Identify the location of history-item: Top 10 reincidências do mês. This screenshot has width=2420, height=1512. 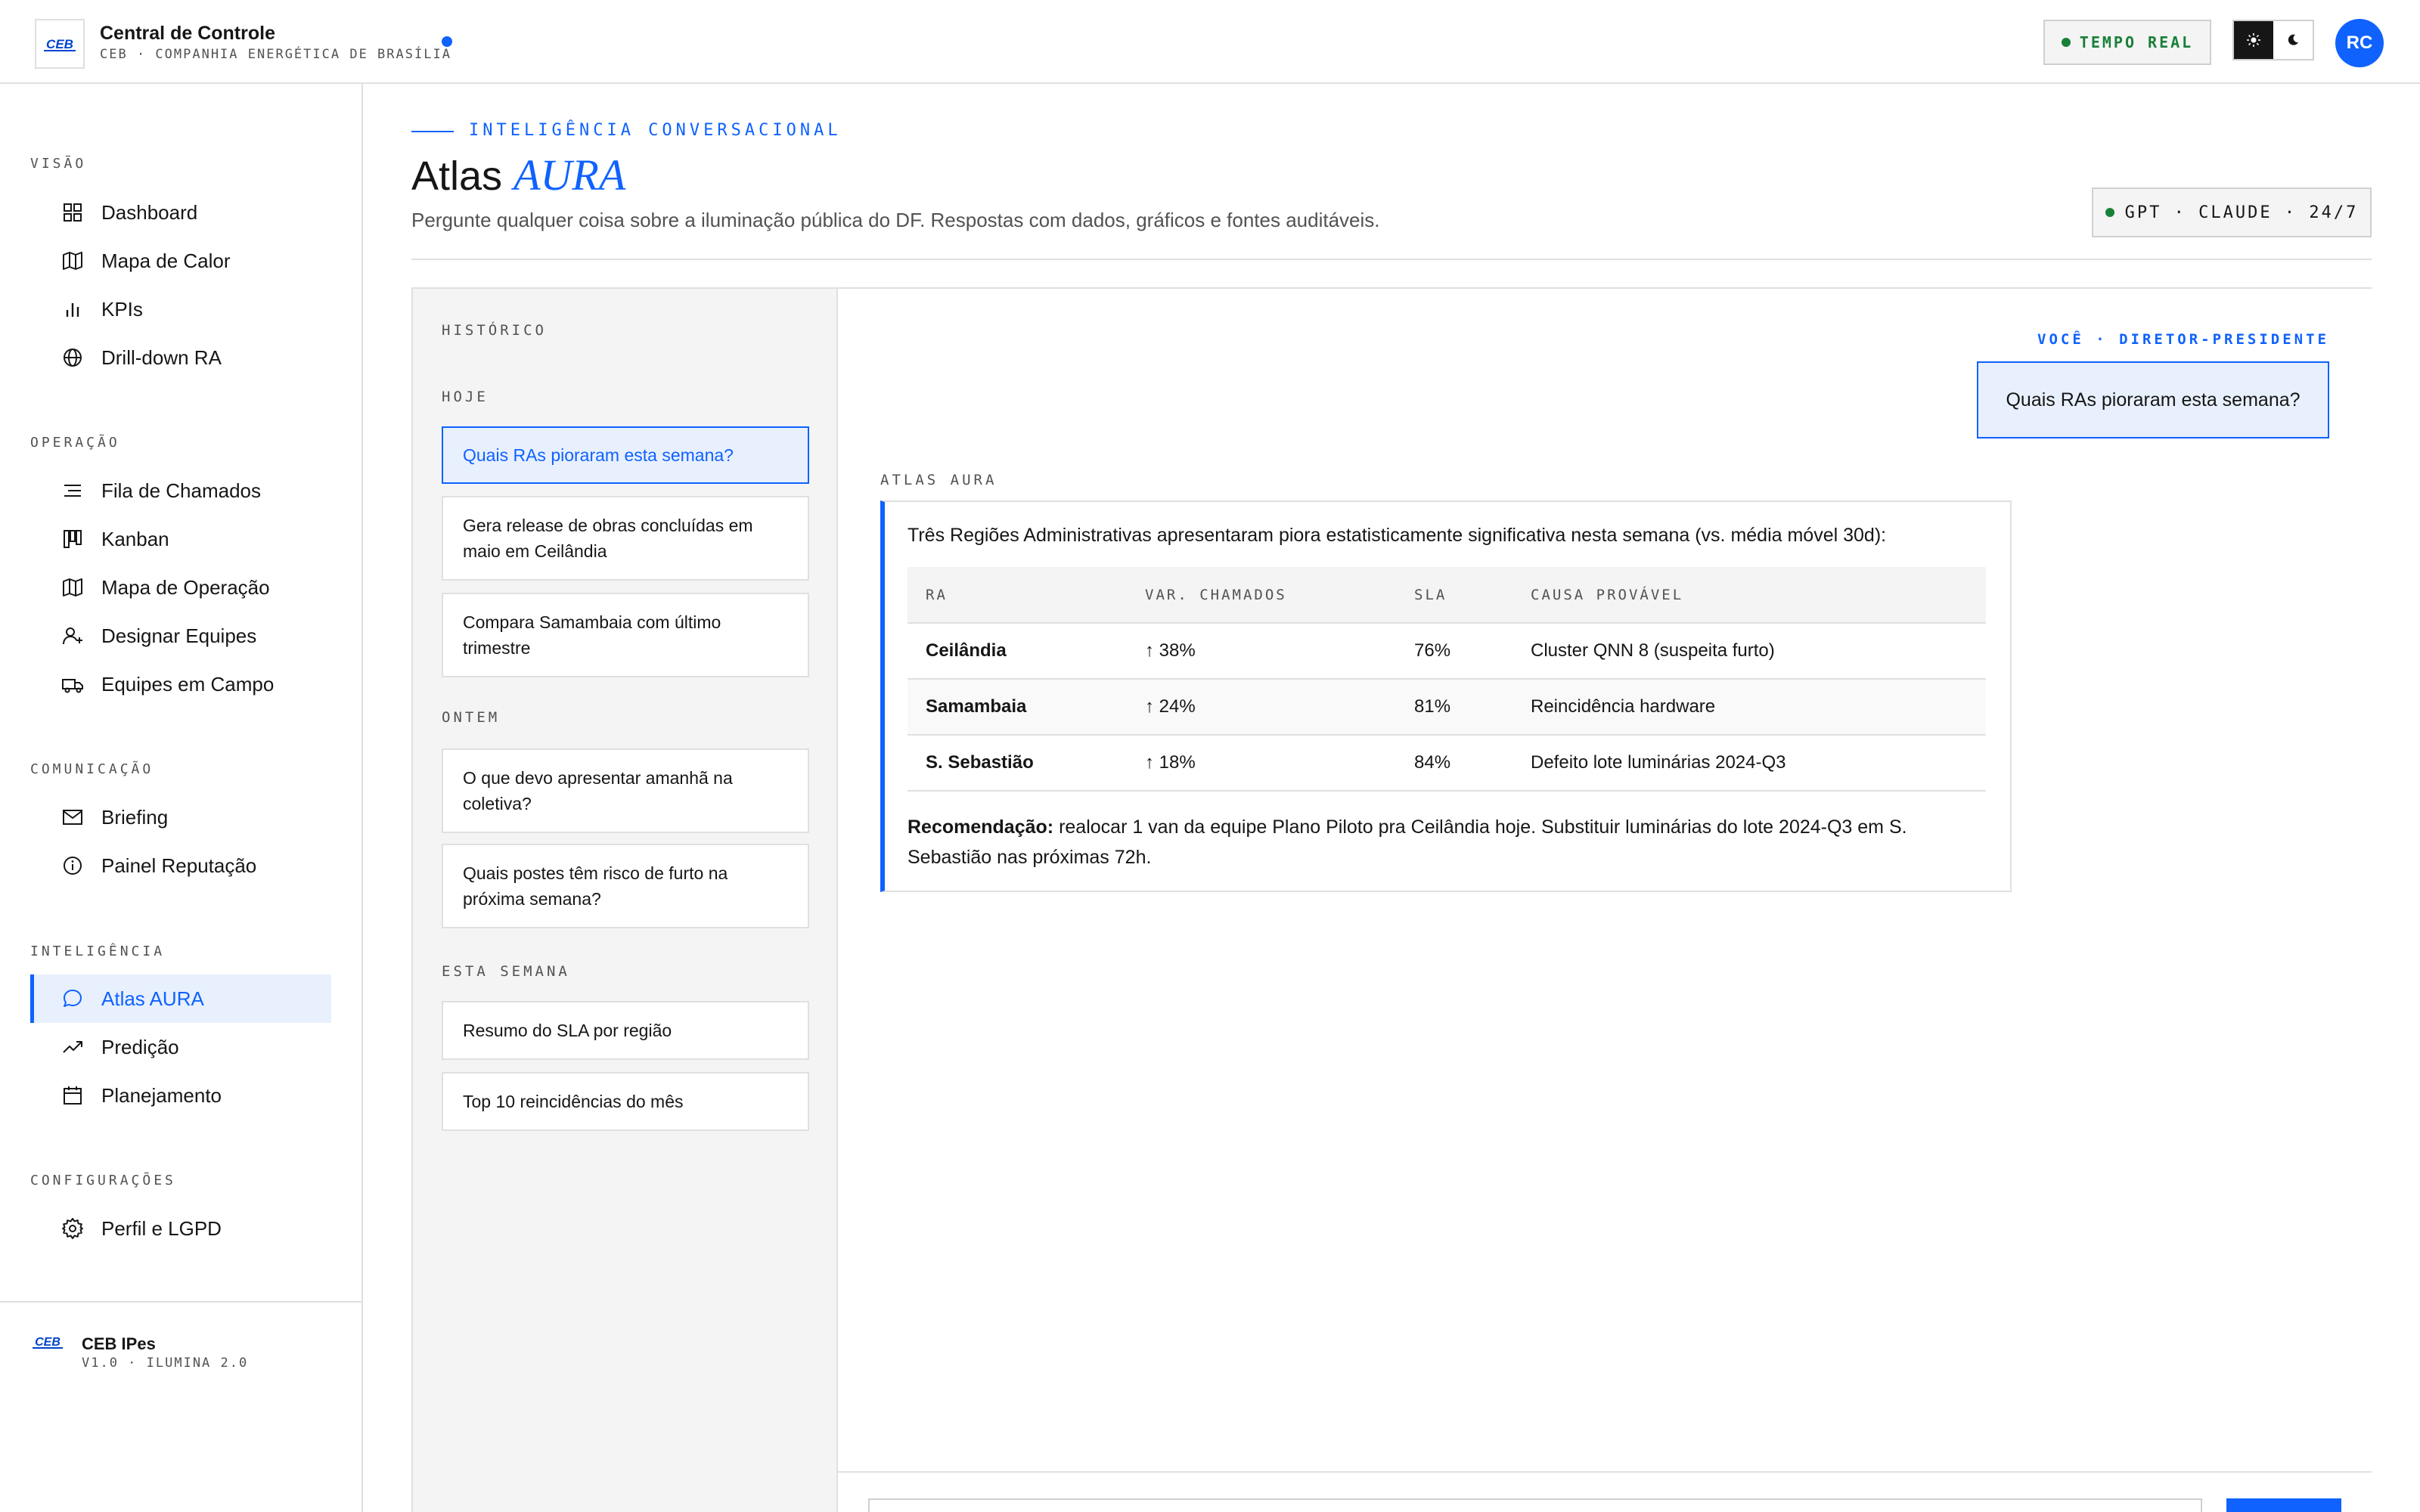
(625, 1101).